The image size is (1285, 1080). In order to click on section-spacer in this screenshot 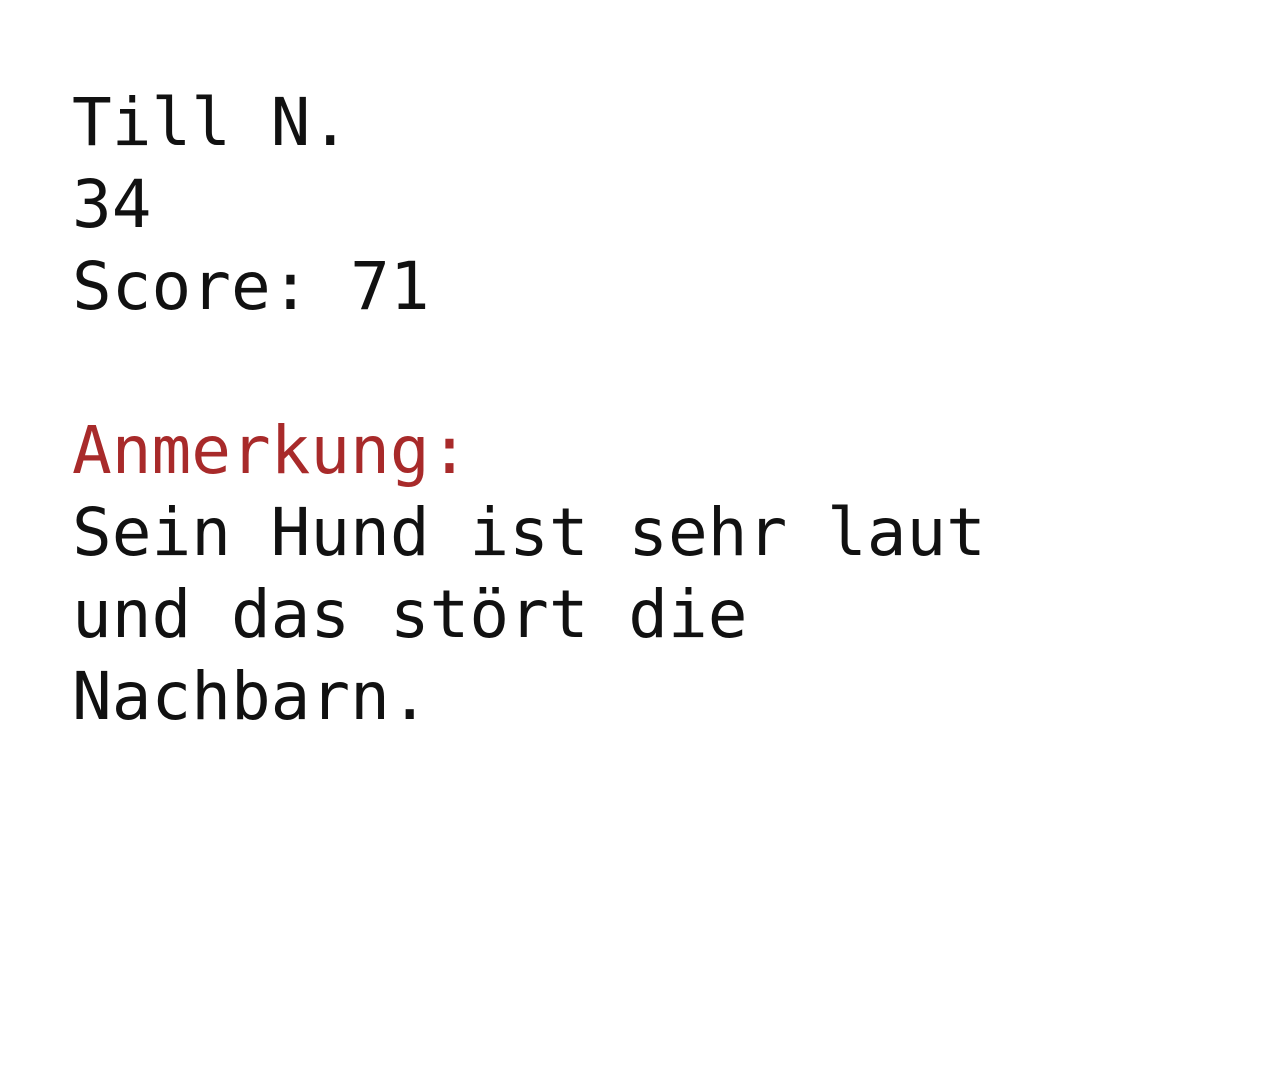, I will do `click(642, 369)`.